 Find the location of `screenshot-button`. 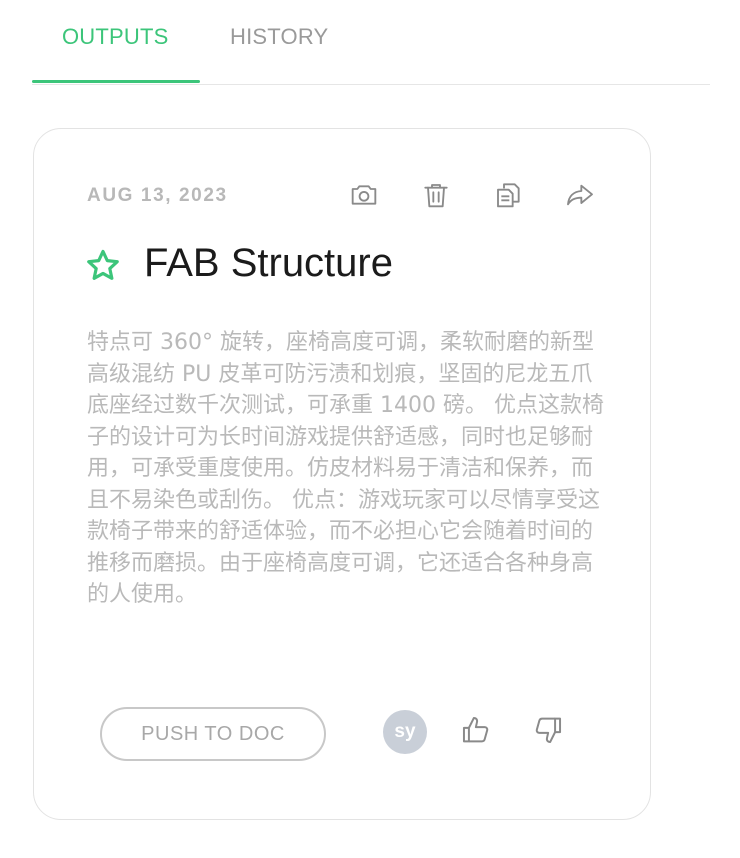

screenshot-button is located at coordinates (364, 195).